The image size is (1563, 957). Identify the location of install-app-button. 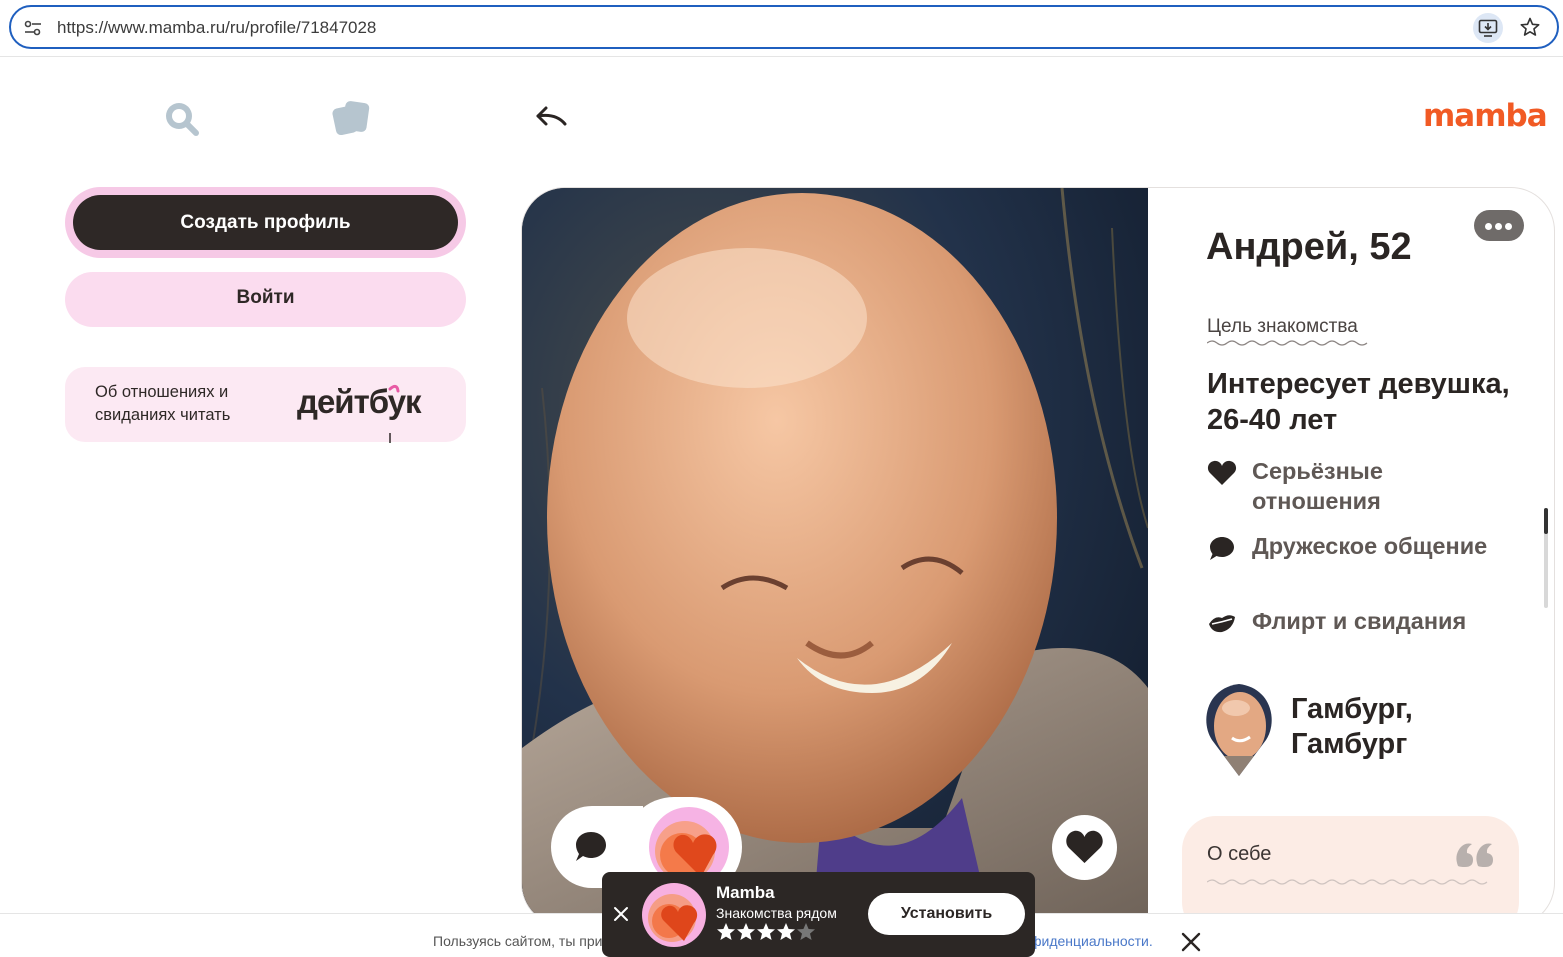
(1488, 28).